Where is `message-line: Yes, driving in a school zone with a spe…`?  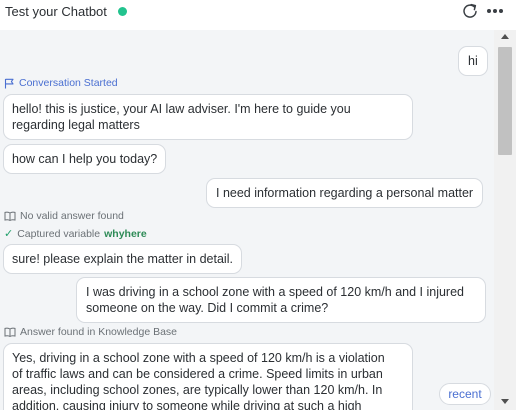 message-line: Yes, driving in a school zone with a spe… is located at coordinates (198, 358).